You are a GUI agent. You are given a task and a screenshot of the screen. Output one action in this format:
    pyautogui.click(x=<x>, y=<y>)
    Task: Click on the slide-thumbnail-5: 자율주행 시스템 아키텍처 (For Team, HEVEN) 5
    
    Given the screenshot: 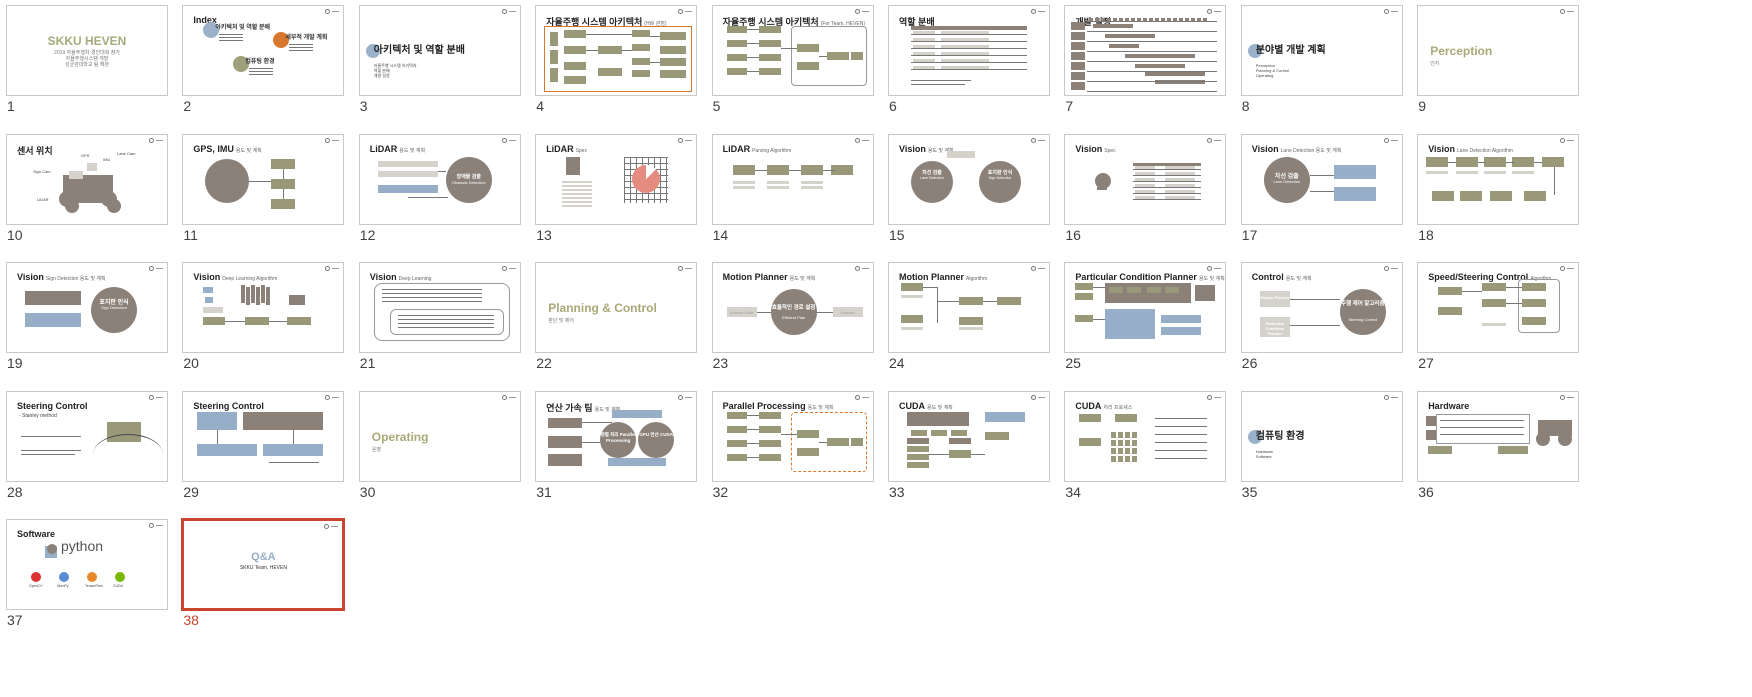 What is the action you would take?
    pyautogui.click(x=798, y=70)
    